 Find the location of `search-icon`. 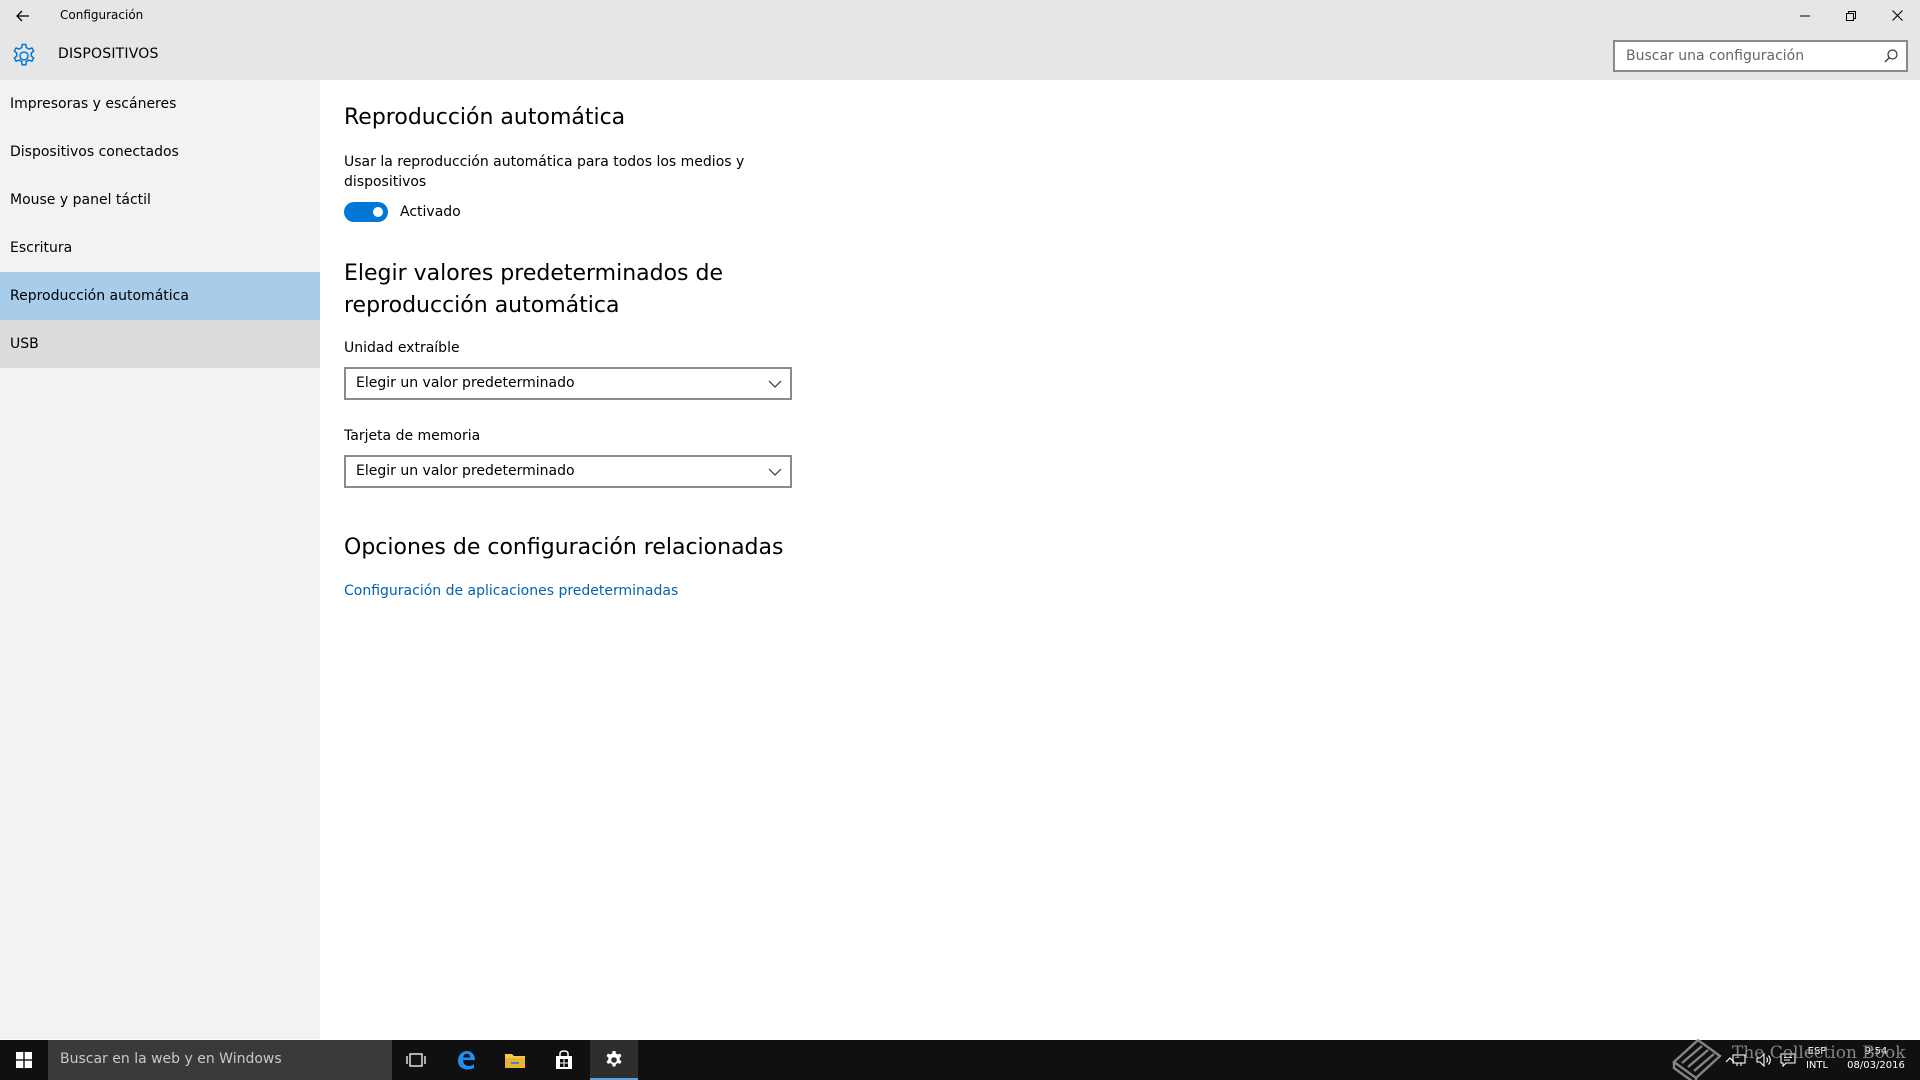

search-icon is located at coordinates (1891, 56).